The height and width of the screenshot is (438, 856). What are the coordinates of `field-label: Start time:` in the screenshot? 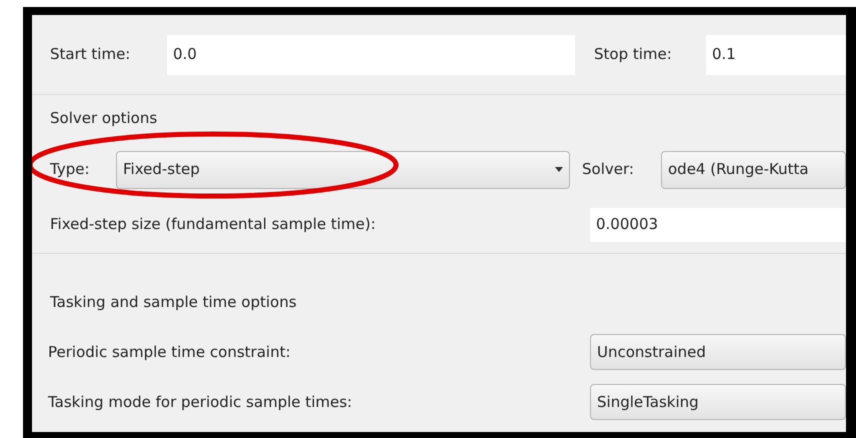 It's located at (91, 55).